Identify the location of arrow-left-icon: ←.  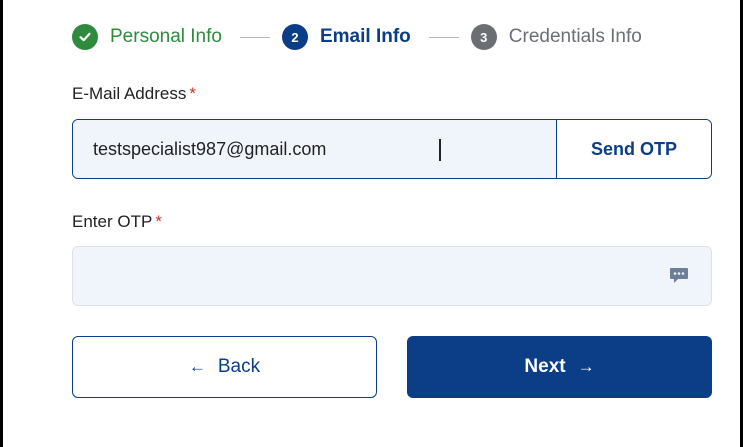
(197, 366).